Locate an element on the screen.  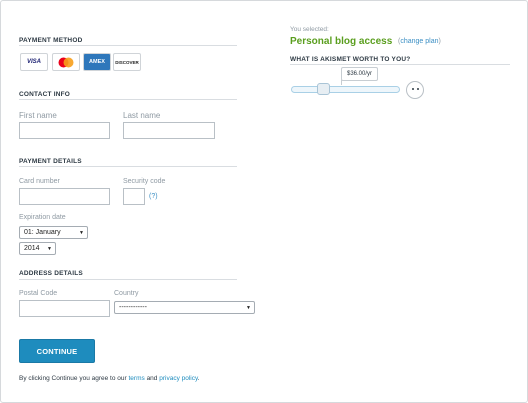
discover-icon: DISCOVER is located at coordinates (127, 62).